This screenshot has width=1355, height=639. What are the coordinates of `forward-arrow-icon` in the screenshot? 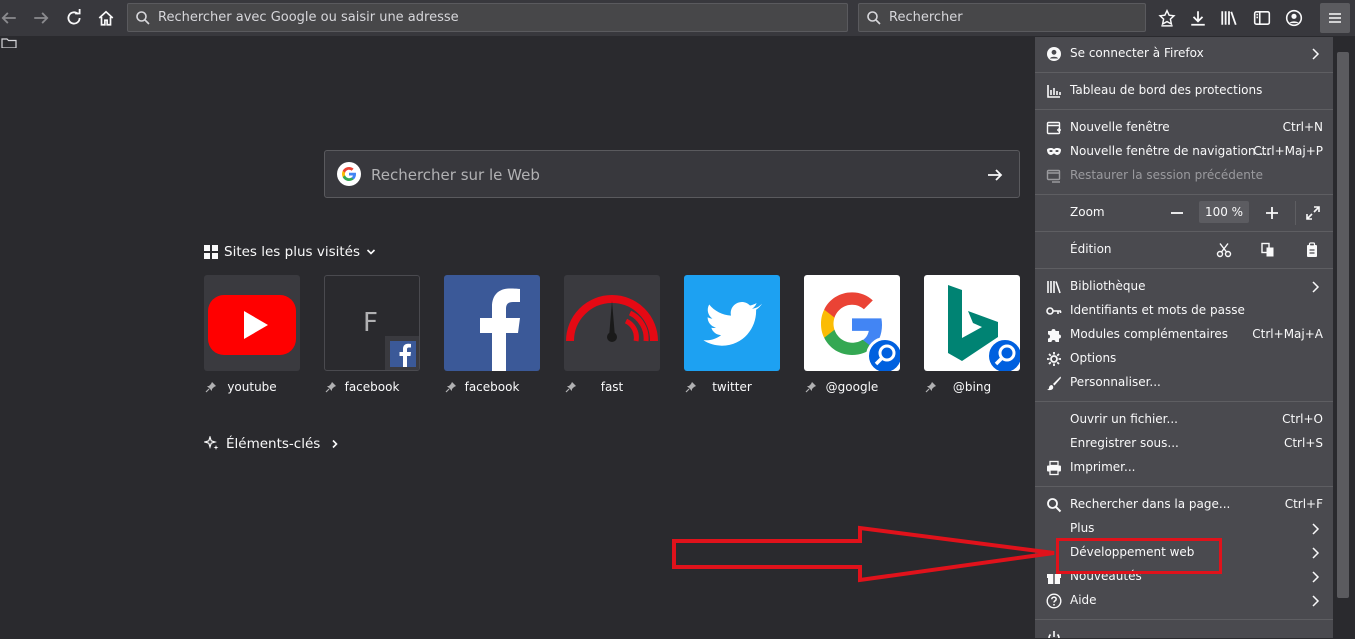 It's located at (41, 18).